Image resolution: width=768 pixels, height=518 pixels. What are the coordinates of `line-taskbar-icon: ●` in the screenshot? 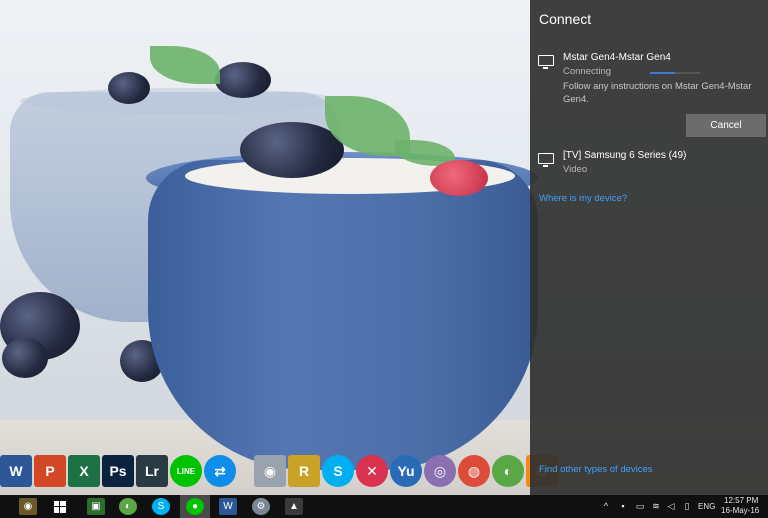 It's located at (195, 506).